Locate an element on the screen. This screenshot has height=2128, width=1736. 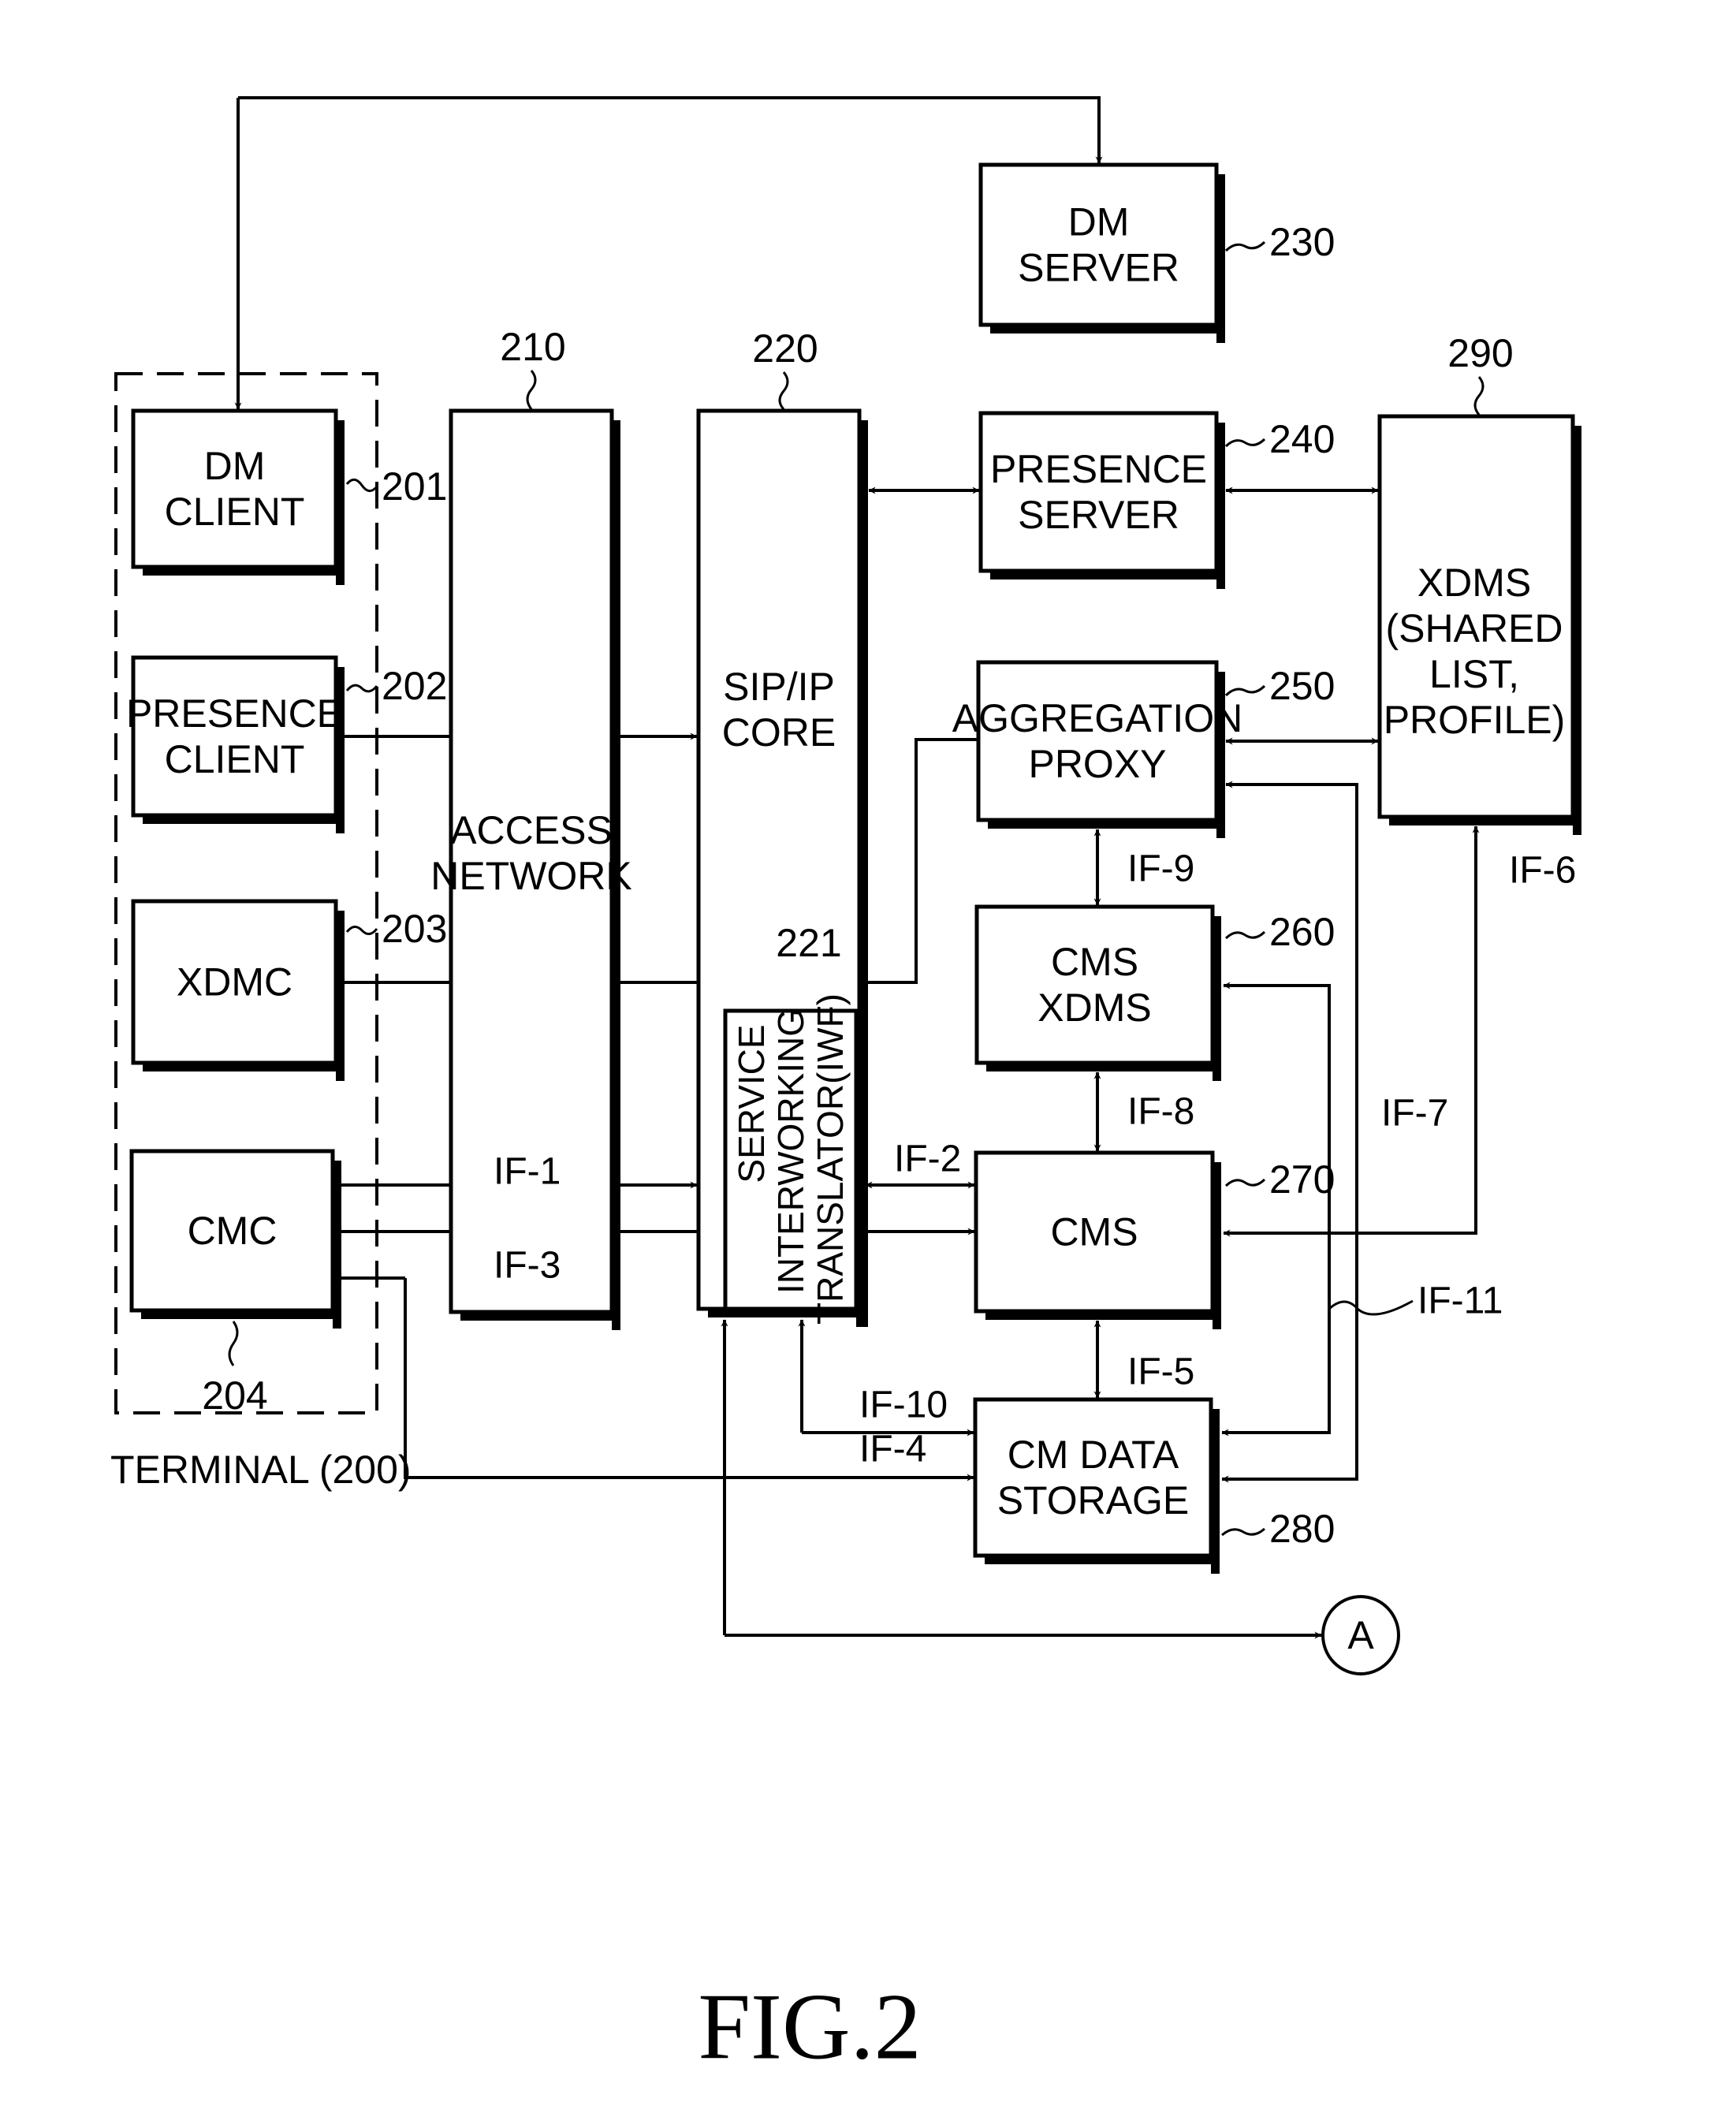
iwf-ref: 221 is located at coordinates (808, 943).